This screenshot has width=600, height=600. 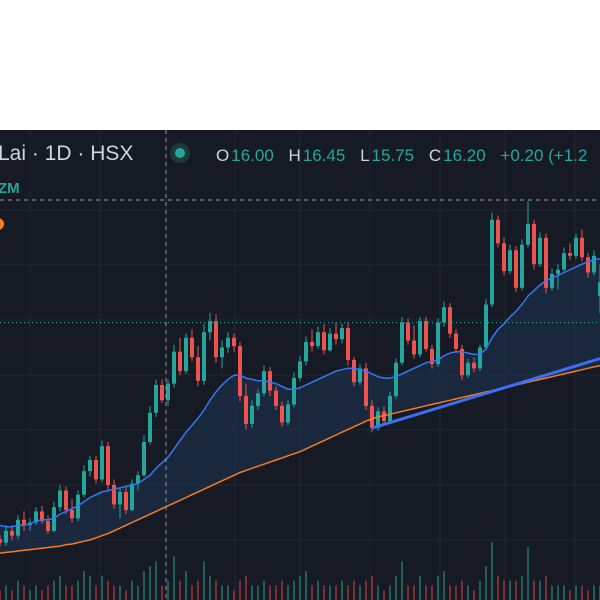 I want to click on close-value: 16.20, so click(x=464, y=155).